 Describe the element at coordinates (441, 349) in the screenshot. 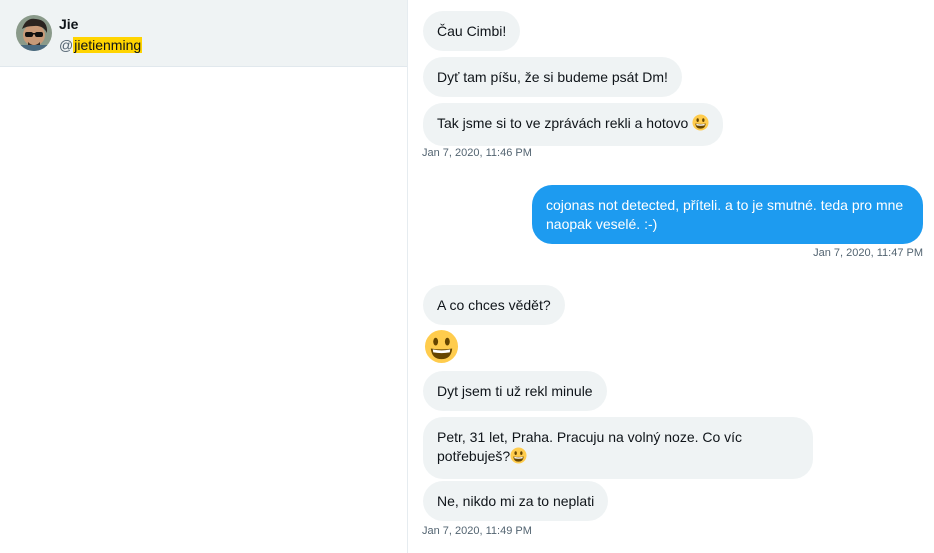

I see `grinning-emoji-large-icon` at that location.